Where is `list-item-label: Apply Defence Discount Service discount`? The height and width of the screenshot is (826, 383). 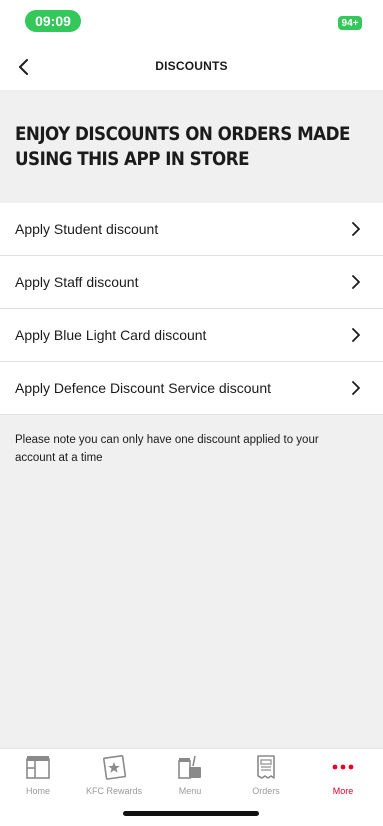 list-item-label: Apply Defence Discount Service discount is located at coordinates (143, 388).